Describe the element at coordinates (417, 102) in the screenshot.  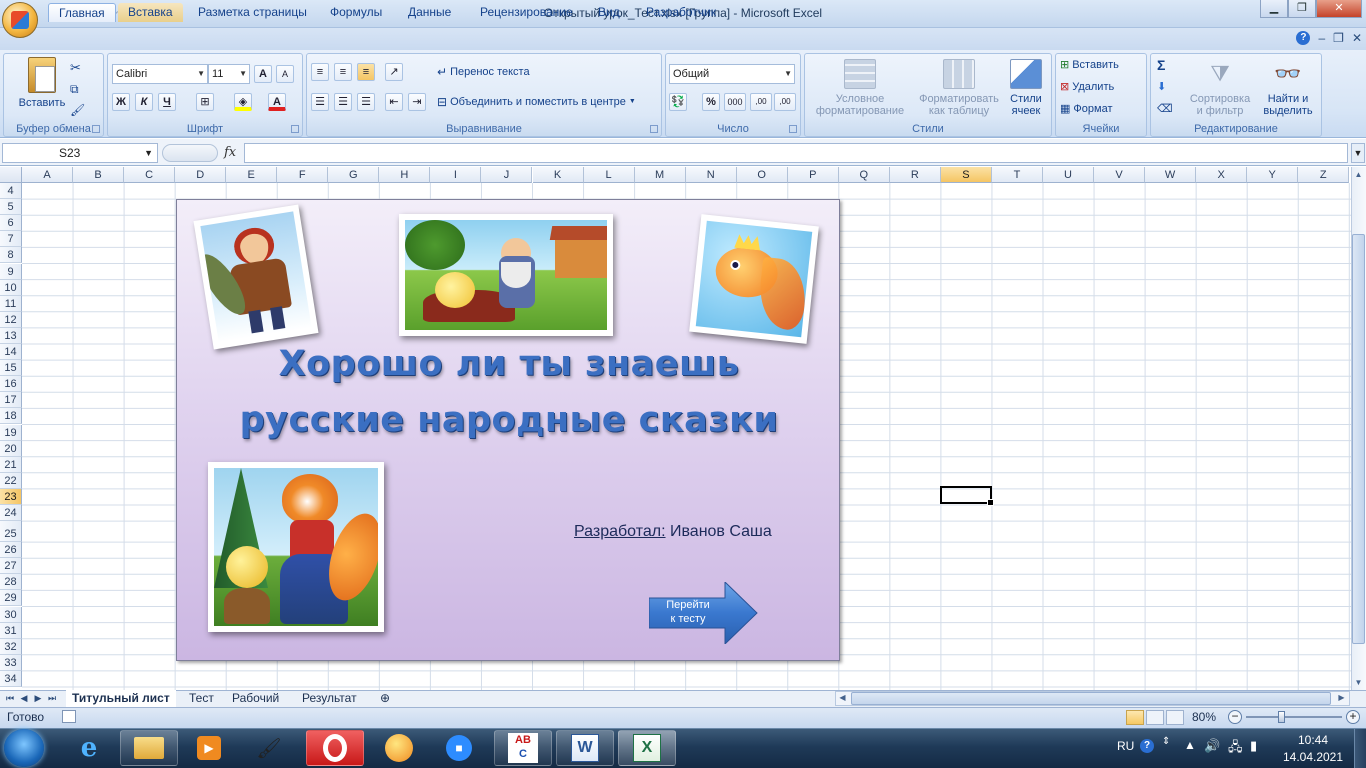
I see `increase-indent-button: ⇥` at that location.